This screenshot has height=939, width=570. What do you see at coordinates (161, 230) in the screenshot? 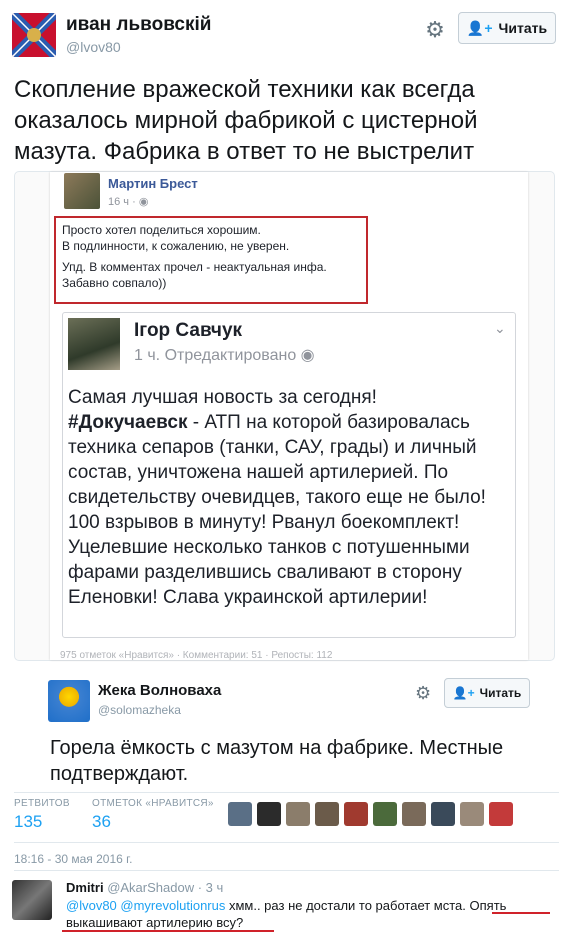
I see `fb-line: Просто хотел поделиться хорошим.` at bounding box center [161, 230].